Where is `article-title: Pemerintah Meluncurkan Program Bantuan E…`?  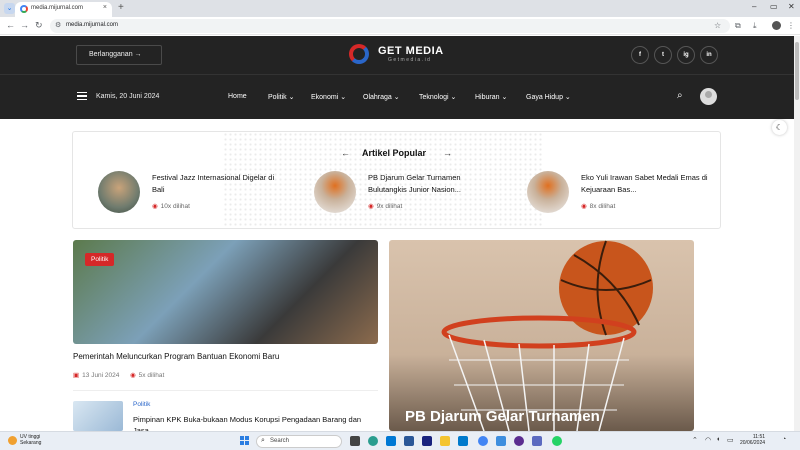
article-title: Pemerintah Meluncurkan Program Bantuan E… is located at coordinates (176, 356).